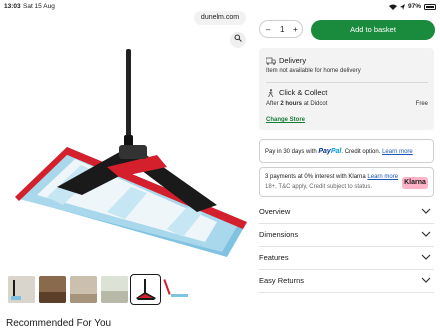  What do you see at coordinates (274, 257) in the screenshot?
I see `accordion-label: Features` at bounding box center [274, 257].